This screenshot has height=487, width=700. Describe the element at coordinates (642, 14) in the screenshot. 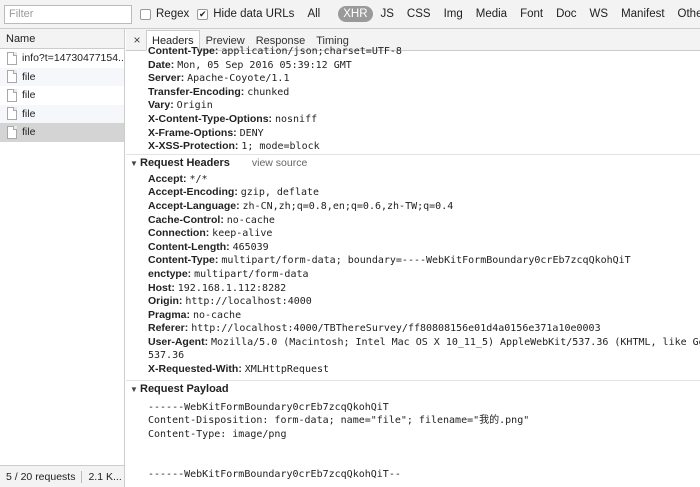

I see `type-filter-manifest: Manifest` at that location.